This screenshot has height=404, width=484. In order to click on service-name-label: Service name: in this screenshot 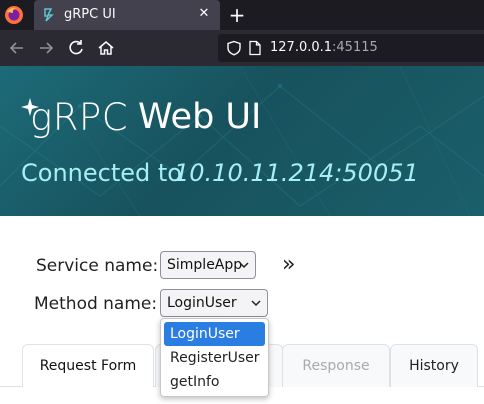, I will do `click(97, 266)`.